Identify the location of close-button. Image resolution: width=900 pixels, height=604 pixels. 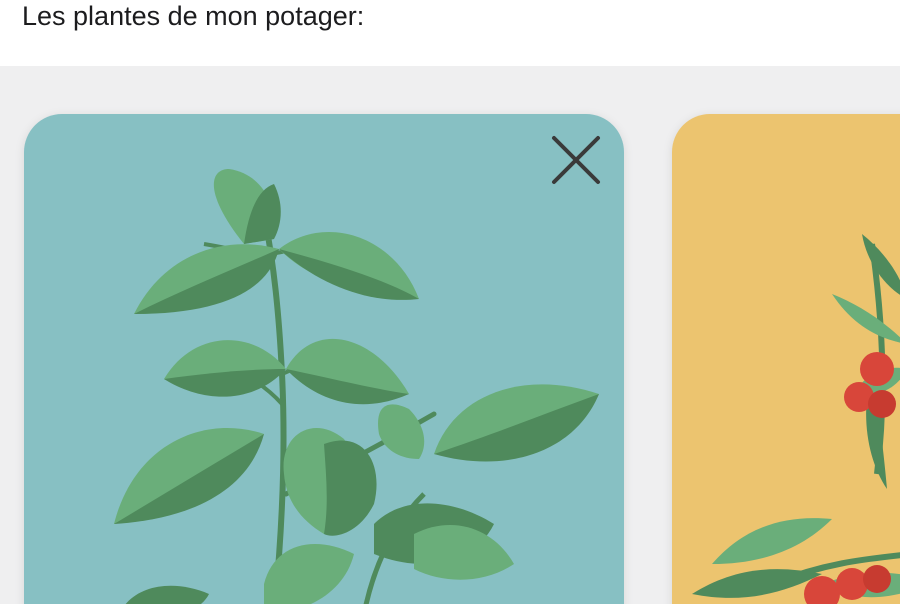
(576, 160).